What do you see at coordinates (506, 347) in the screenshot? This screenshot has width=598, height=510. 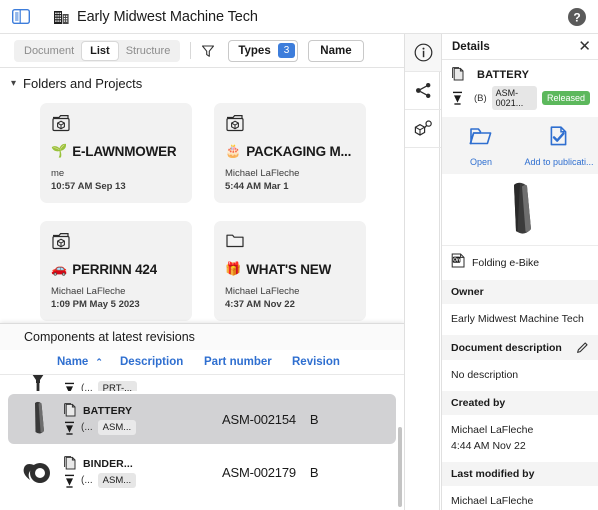 I see `description-heading-label: Document description` at bounding box center [506, 347].